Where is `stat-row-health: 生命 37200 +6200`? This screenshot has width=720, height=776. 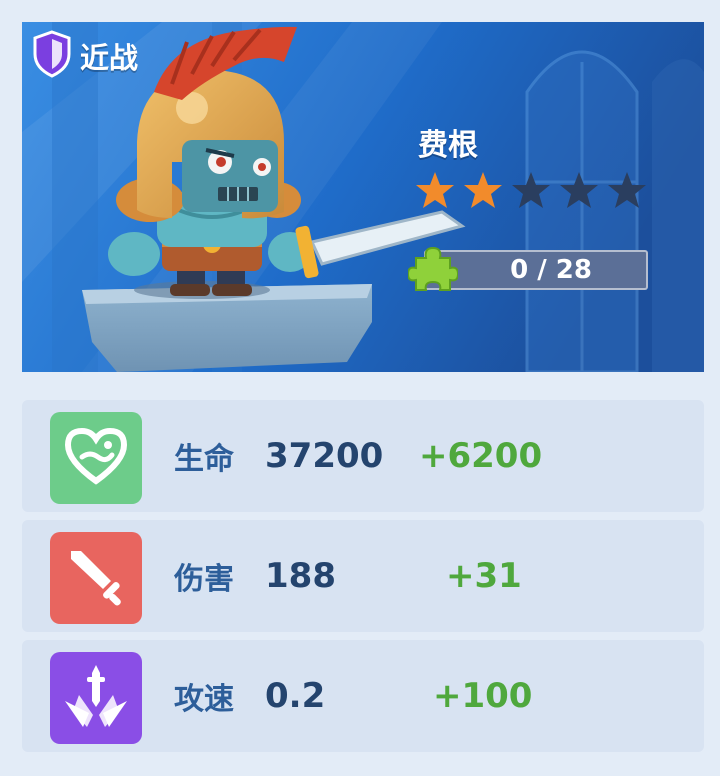 stat-row-health: 生命 37200 +6200 is located at coordinates (363, 456).